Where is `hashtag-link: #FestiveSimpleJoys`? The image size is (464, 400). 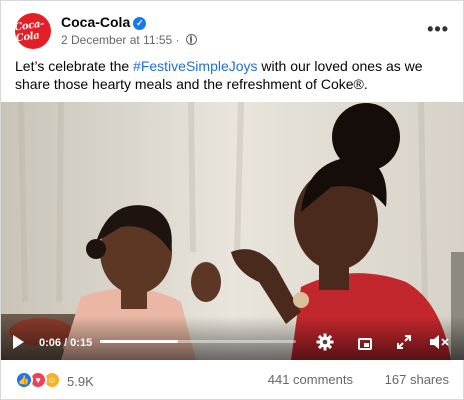 hashtag-link: #FestiveSimpleJoys is located at coordinates (195, 66).